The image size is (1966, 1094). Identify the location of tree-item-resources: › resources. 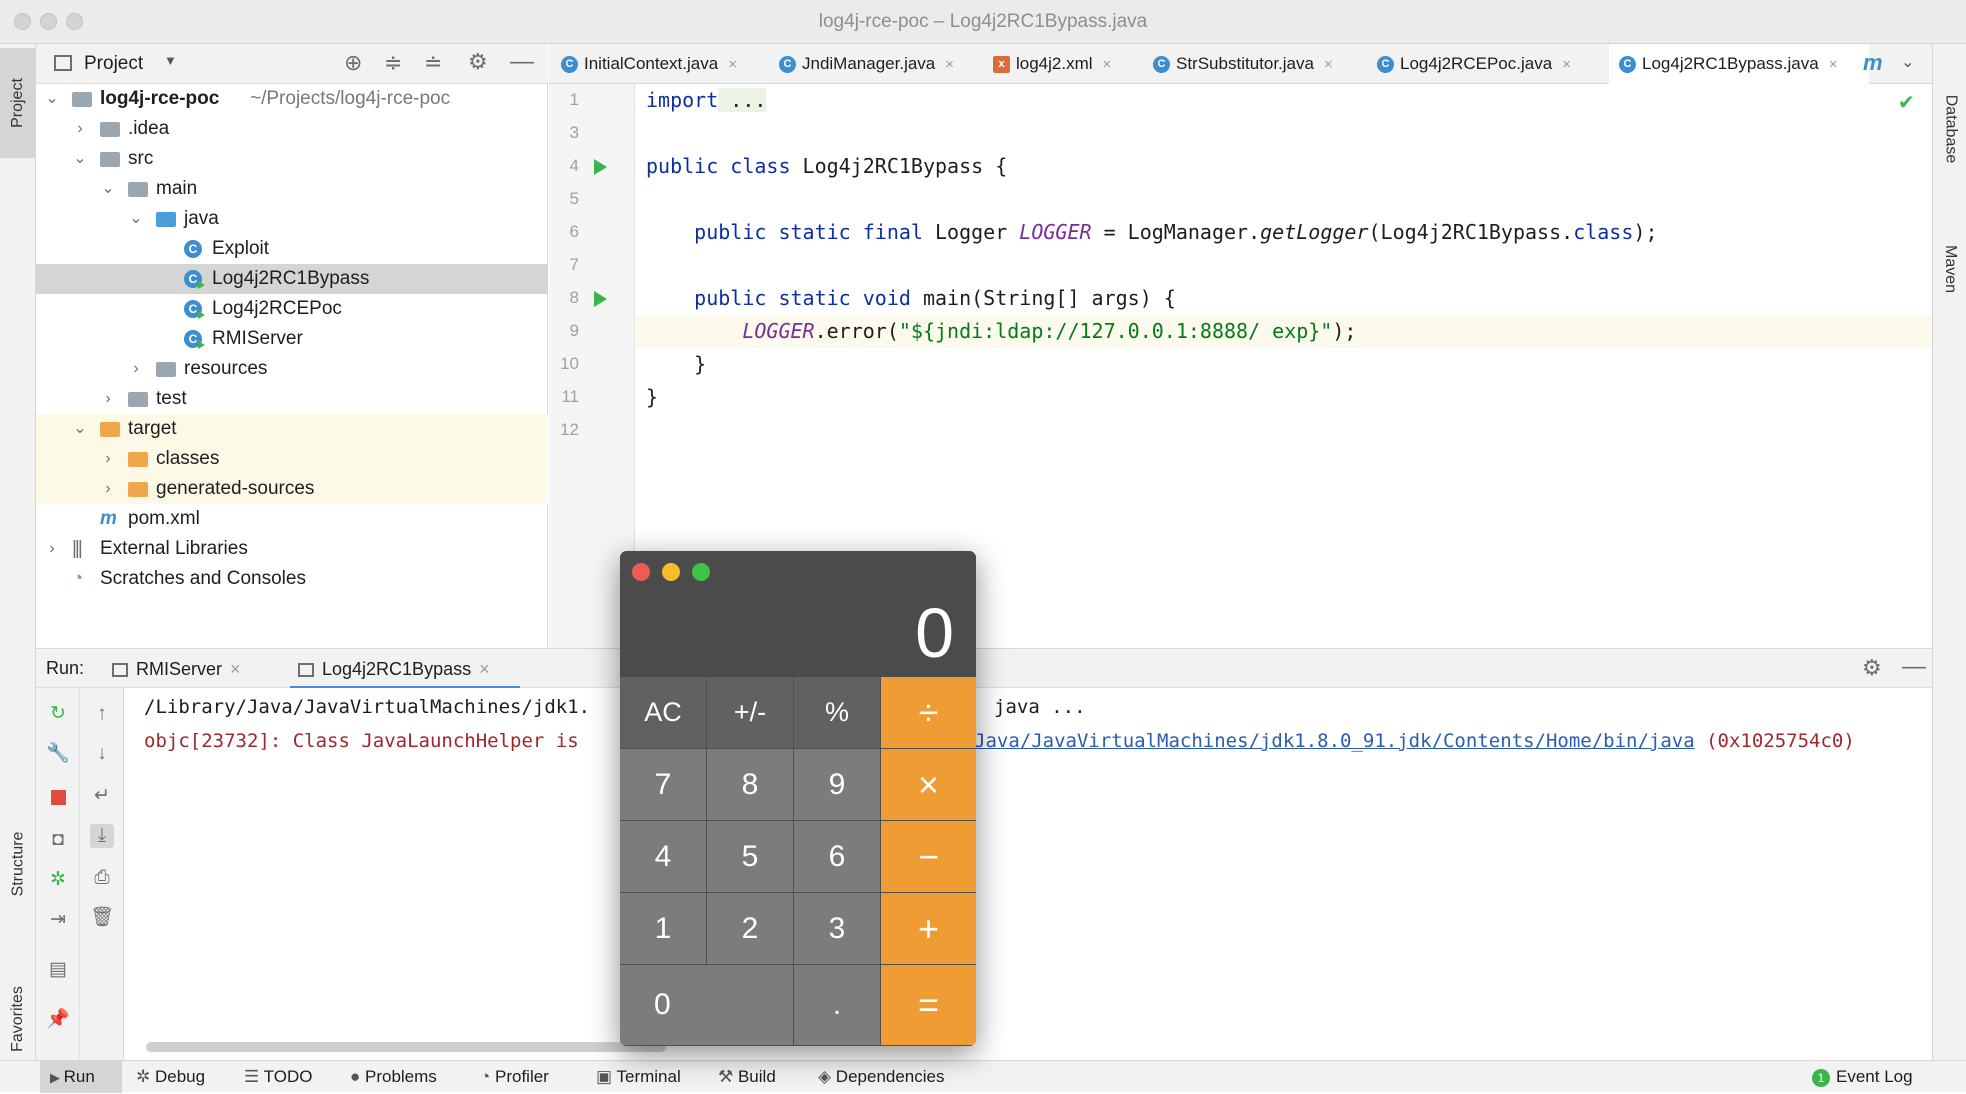
(292, 369).